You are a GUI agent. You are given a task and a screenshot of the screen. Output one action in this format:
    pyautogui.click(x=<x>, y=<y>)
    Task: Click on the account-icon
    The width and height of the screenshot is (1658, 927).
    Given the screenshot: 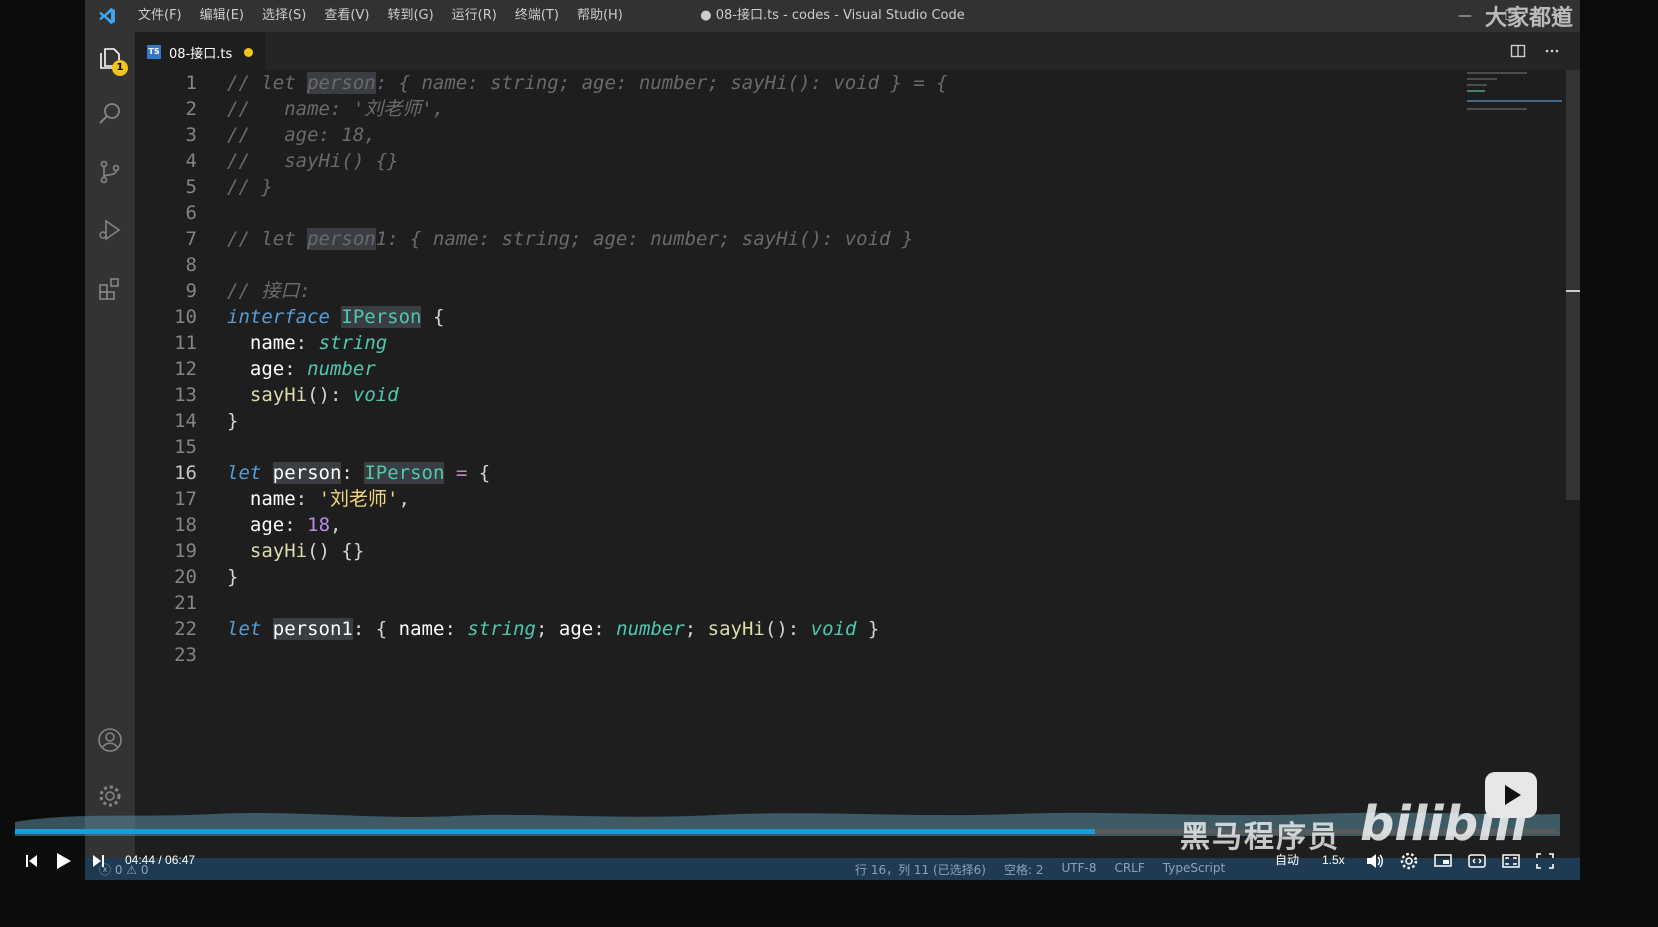 What is the action you would take?
    pyautogui.click(x=110, y=740)
    